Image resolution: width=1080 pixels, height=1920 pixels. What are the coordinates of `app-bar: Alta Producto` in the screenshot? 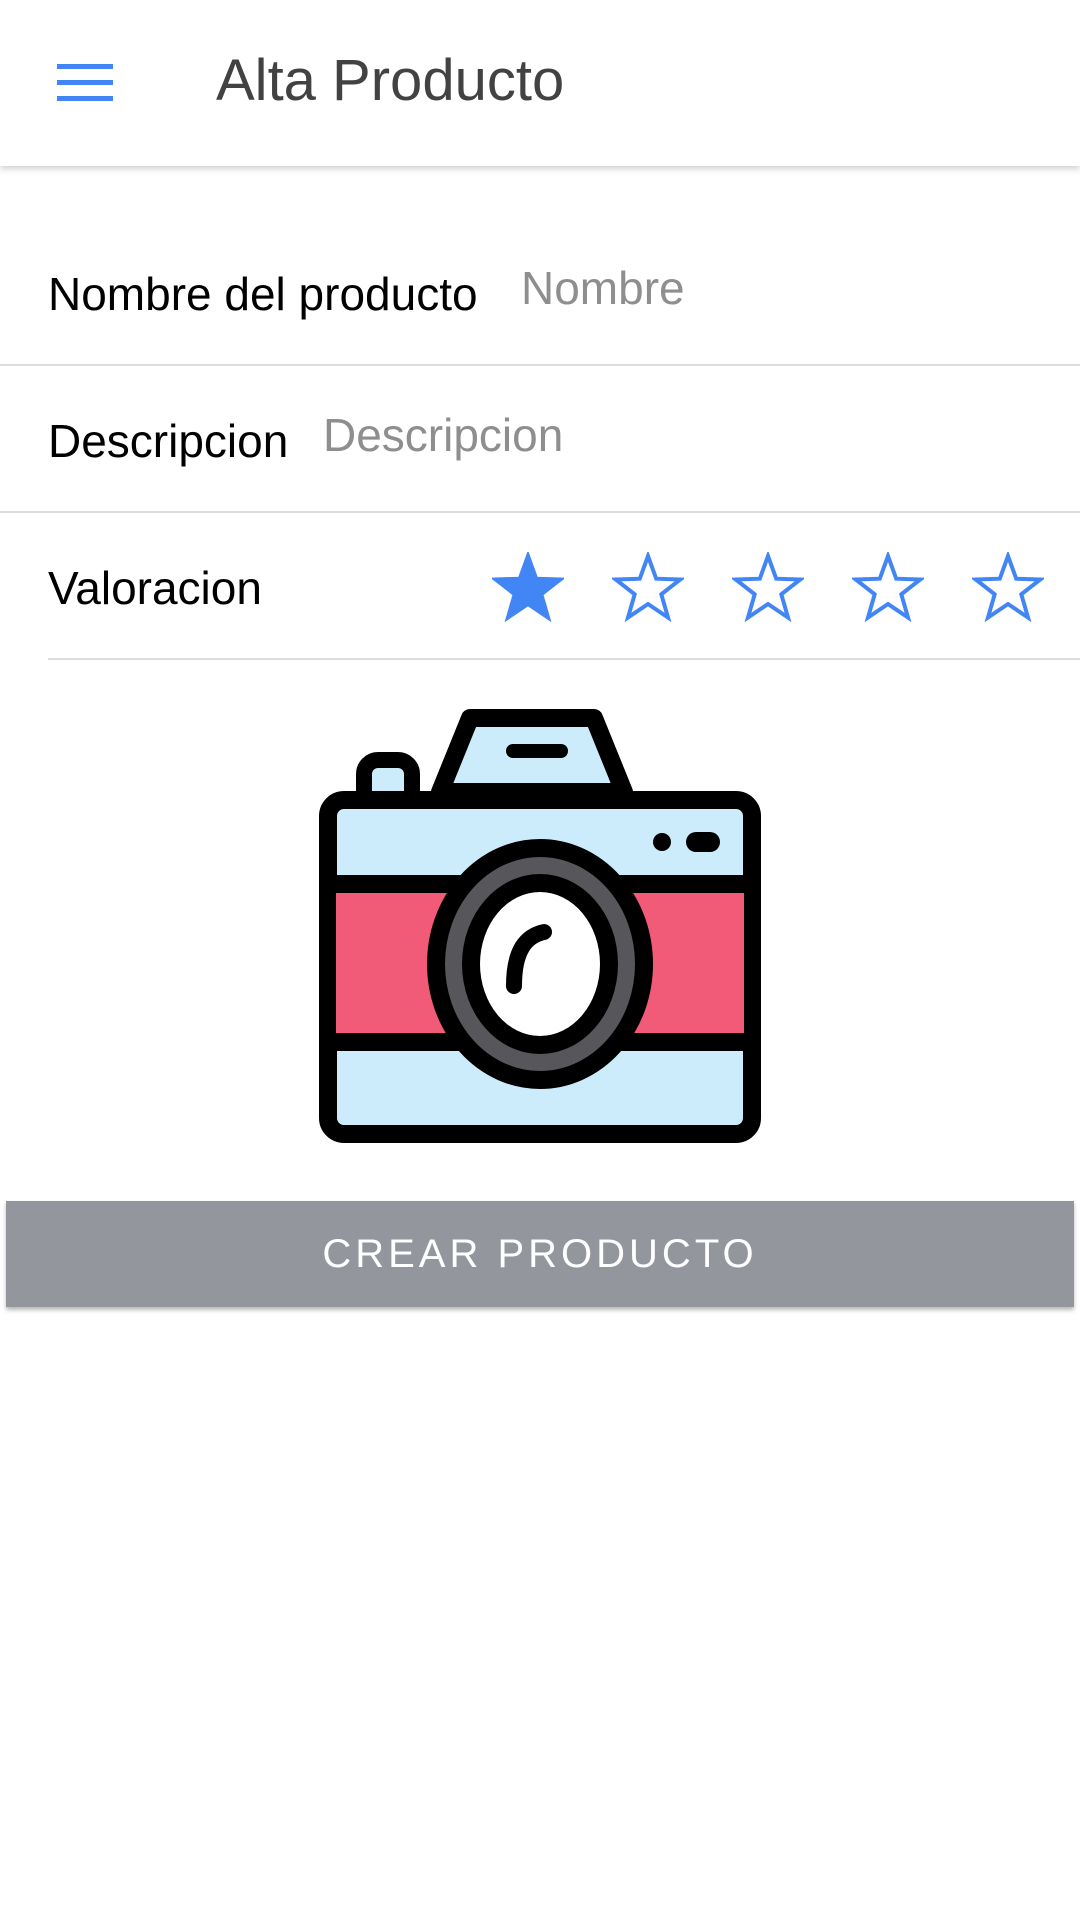 It's located at (540, 83).